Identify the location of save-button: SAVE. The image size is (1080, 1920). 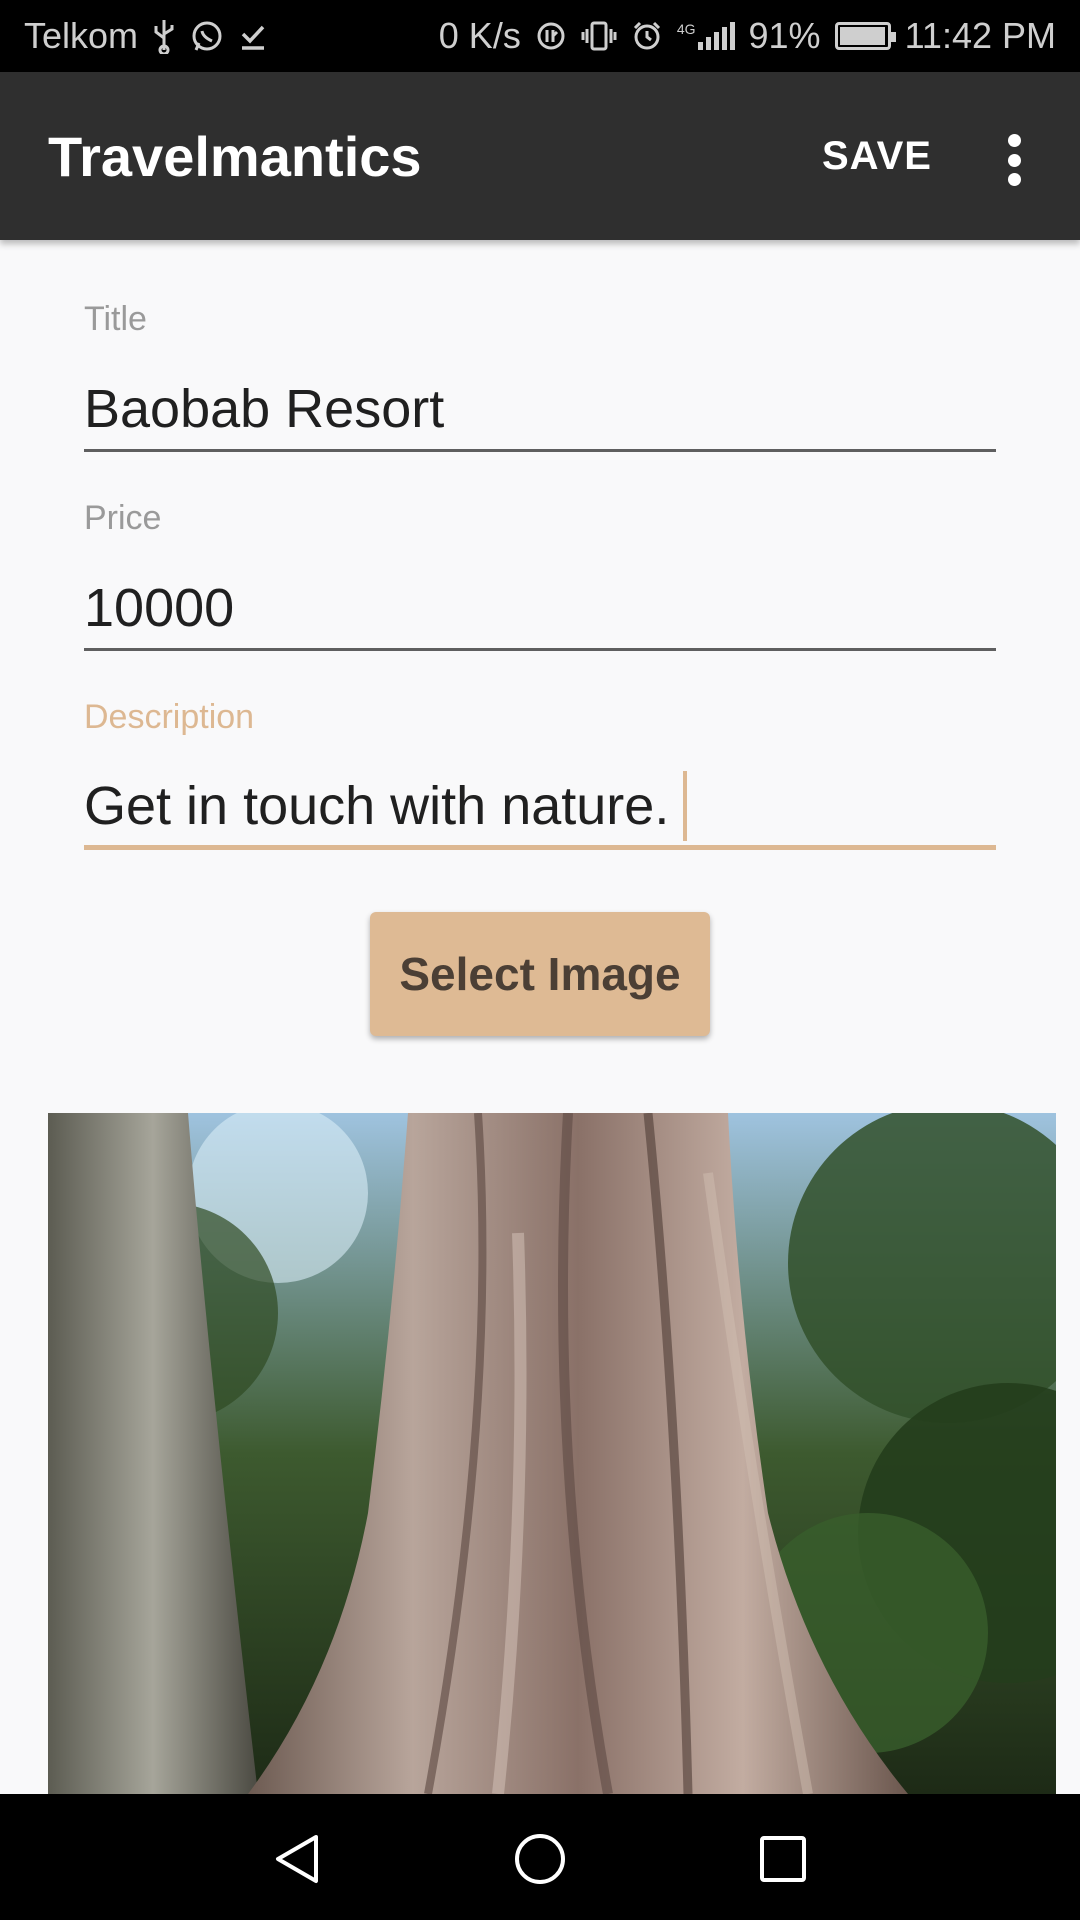
(877, 156).